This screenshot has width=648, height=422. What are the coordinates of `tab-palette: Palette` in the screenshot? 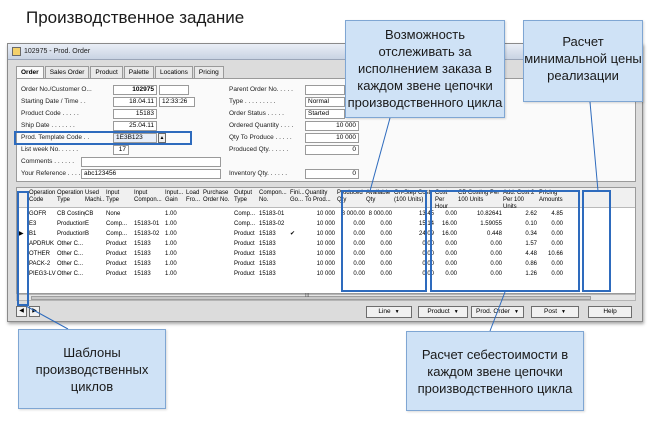 It's located at (139, 72).